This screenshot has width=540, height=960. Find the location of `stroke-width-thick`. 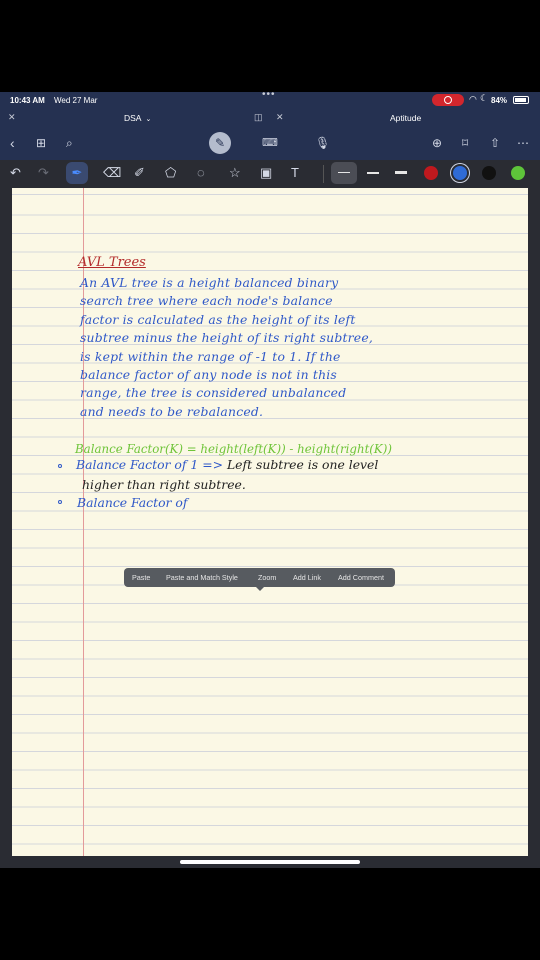

stroke-width-thick is located at coordinates (401, 172).